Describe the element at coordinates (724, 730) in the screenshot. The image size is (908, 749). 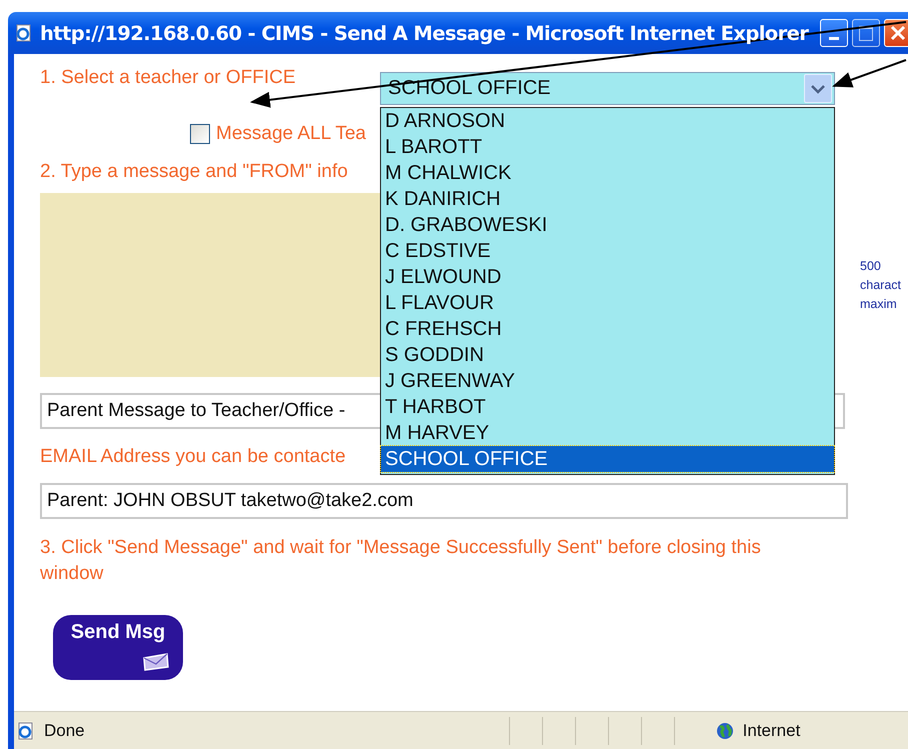
I see `globe-icon` at that location.